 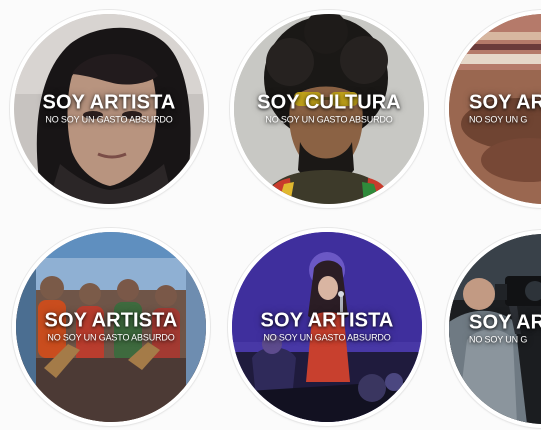 I want to click on camera-operator-photo, so click(x=495, y=329).